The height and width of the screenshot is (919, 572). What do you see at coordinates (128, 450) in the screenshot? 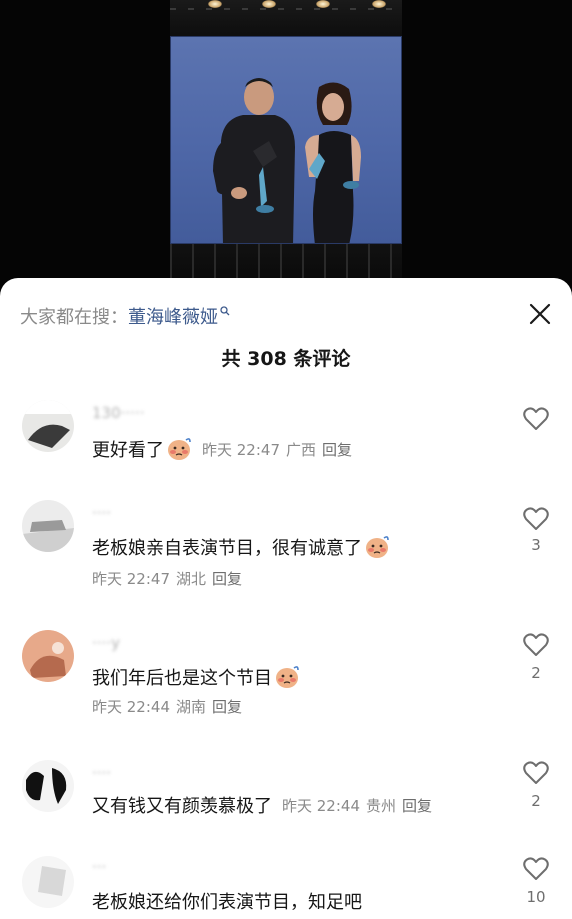
I see `comment-text-content: 更好看了` at bounding box center [128, 450].